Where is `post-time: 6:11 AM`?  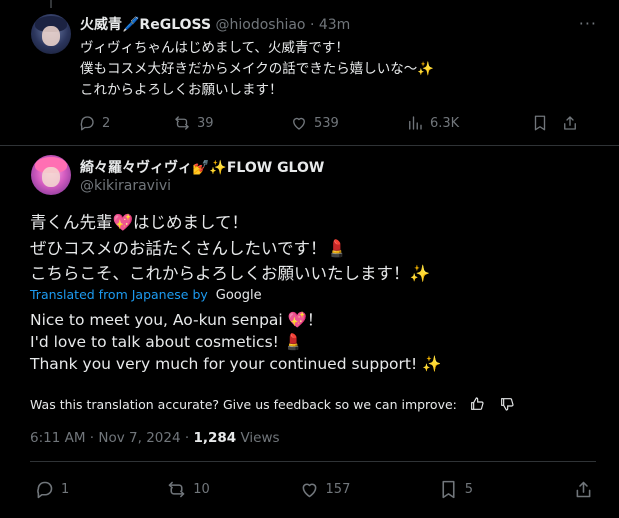 post-time: 6:11 AM is located at coordinates (58, 438).